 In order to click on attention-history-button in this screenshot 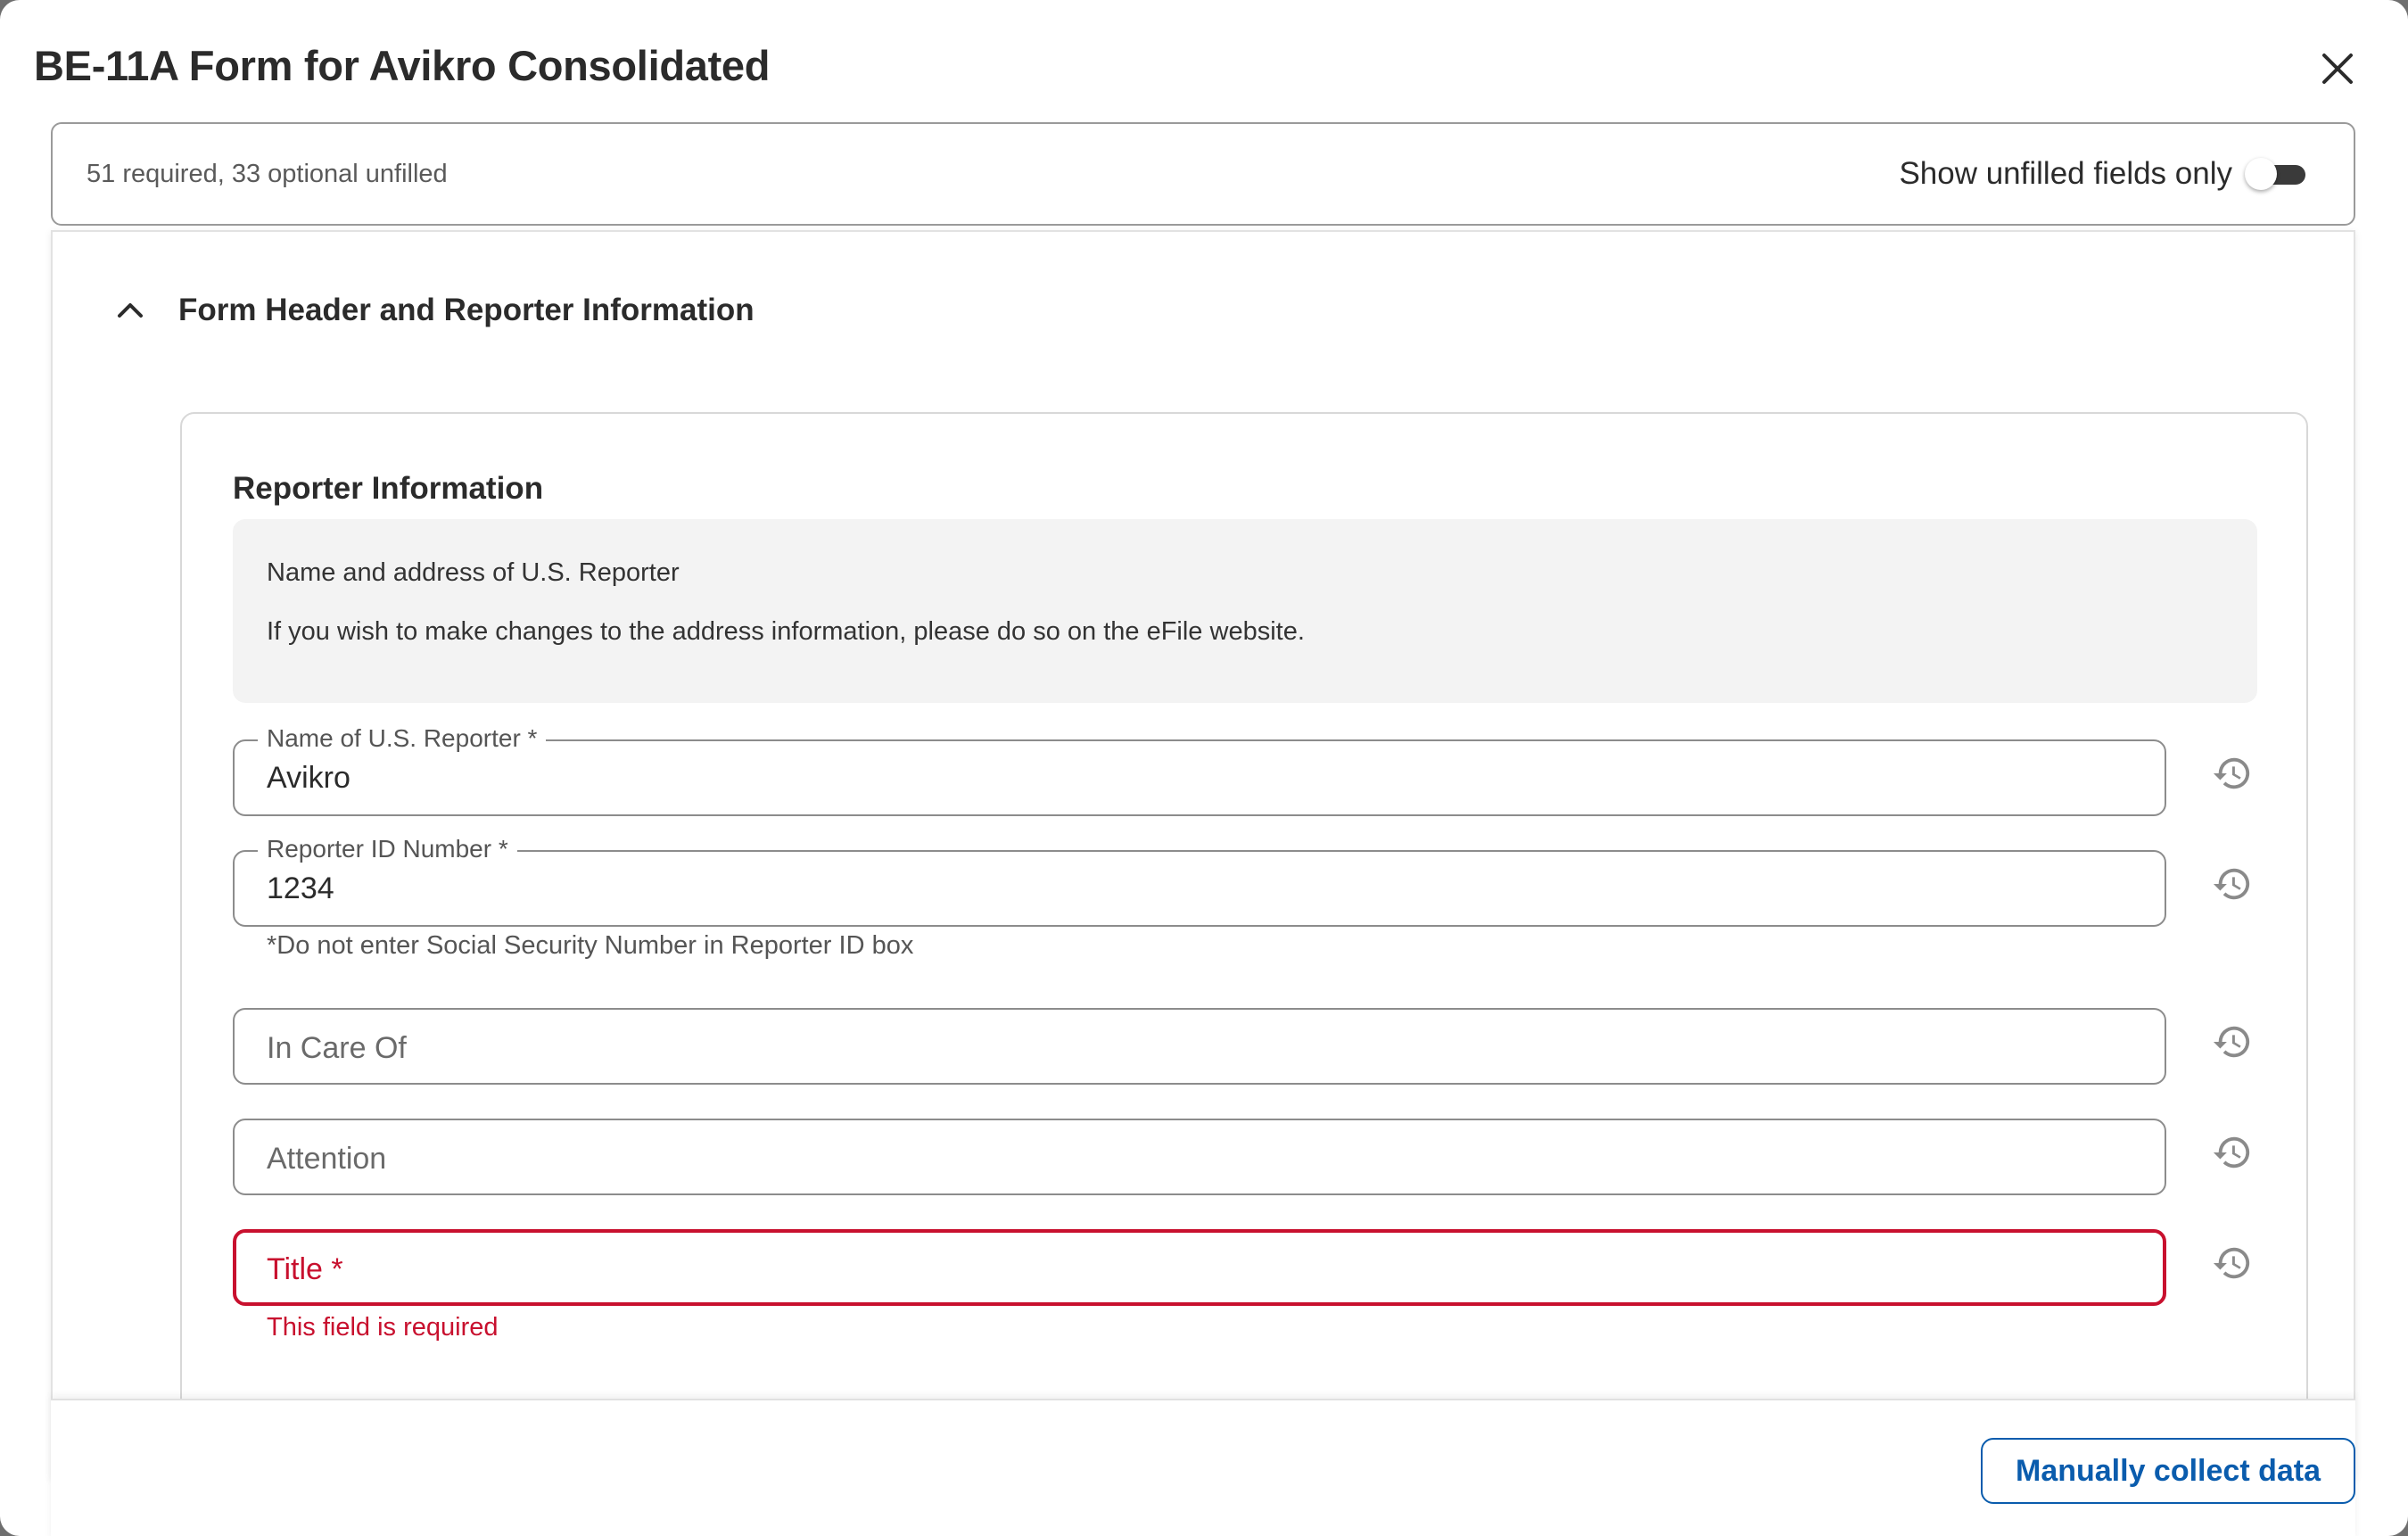, I will do `click(2232, 1152)`.